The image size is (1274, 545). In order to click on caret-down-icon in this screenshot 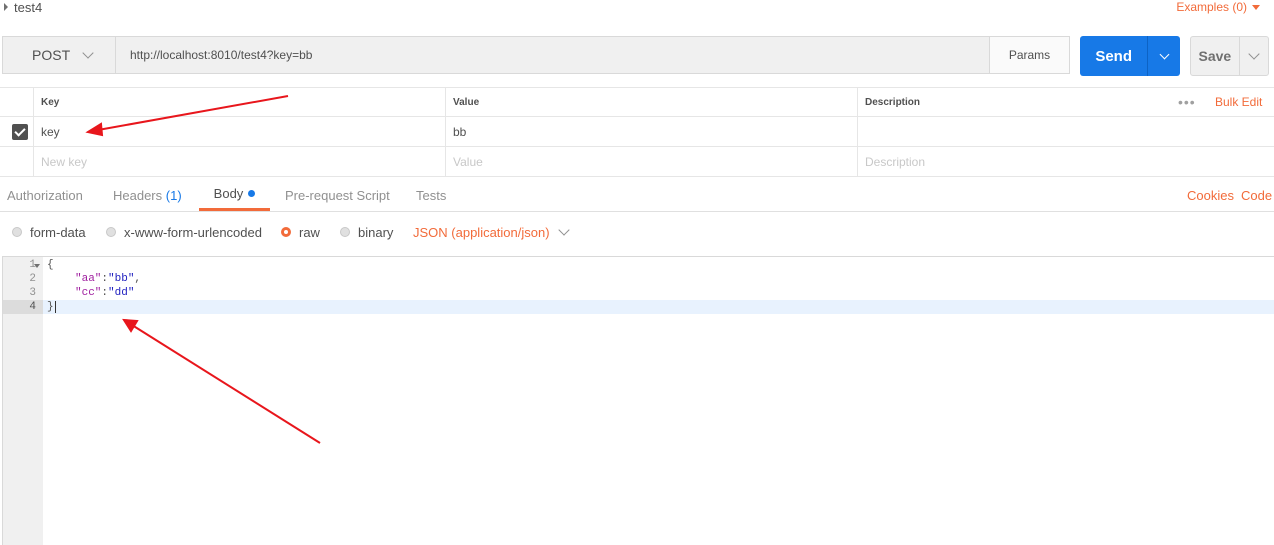, I will do `click(1256, 7)`.